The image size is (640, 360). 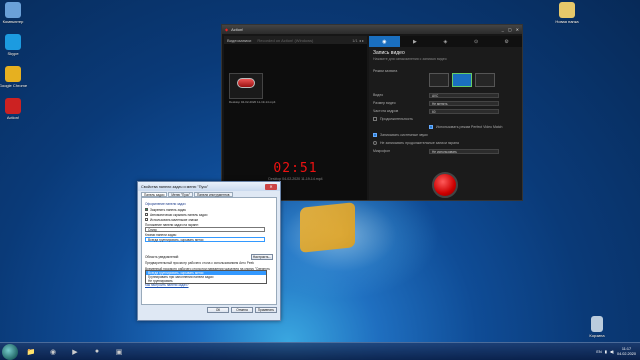 What do you see at coordinates (146, 214) in the screenshot?
I see `autohide-checkbox` at bounding box center [146, 214].